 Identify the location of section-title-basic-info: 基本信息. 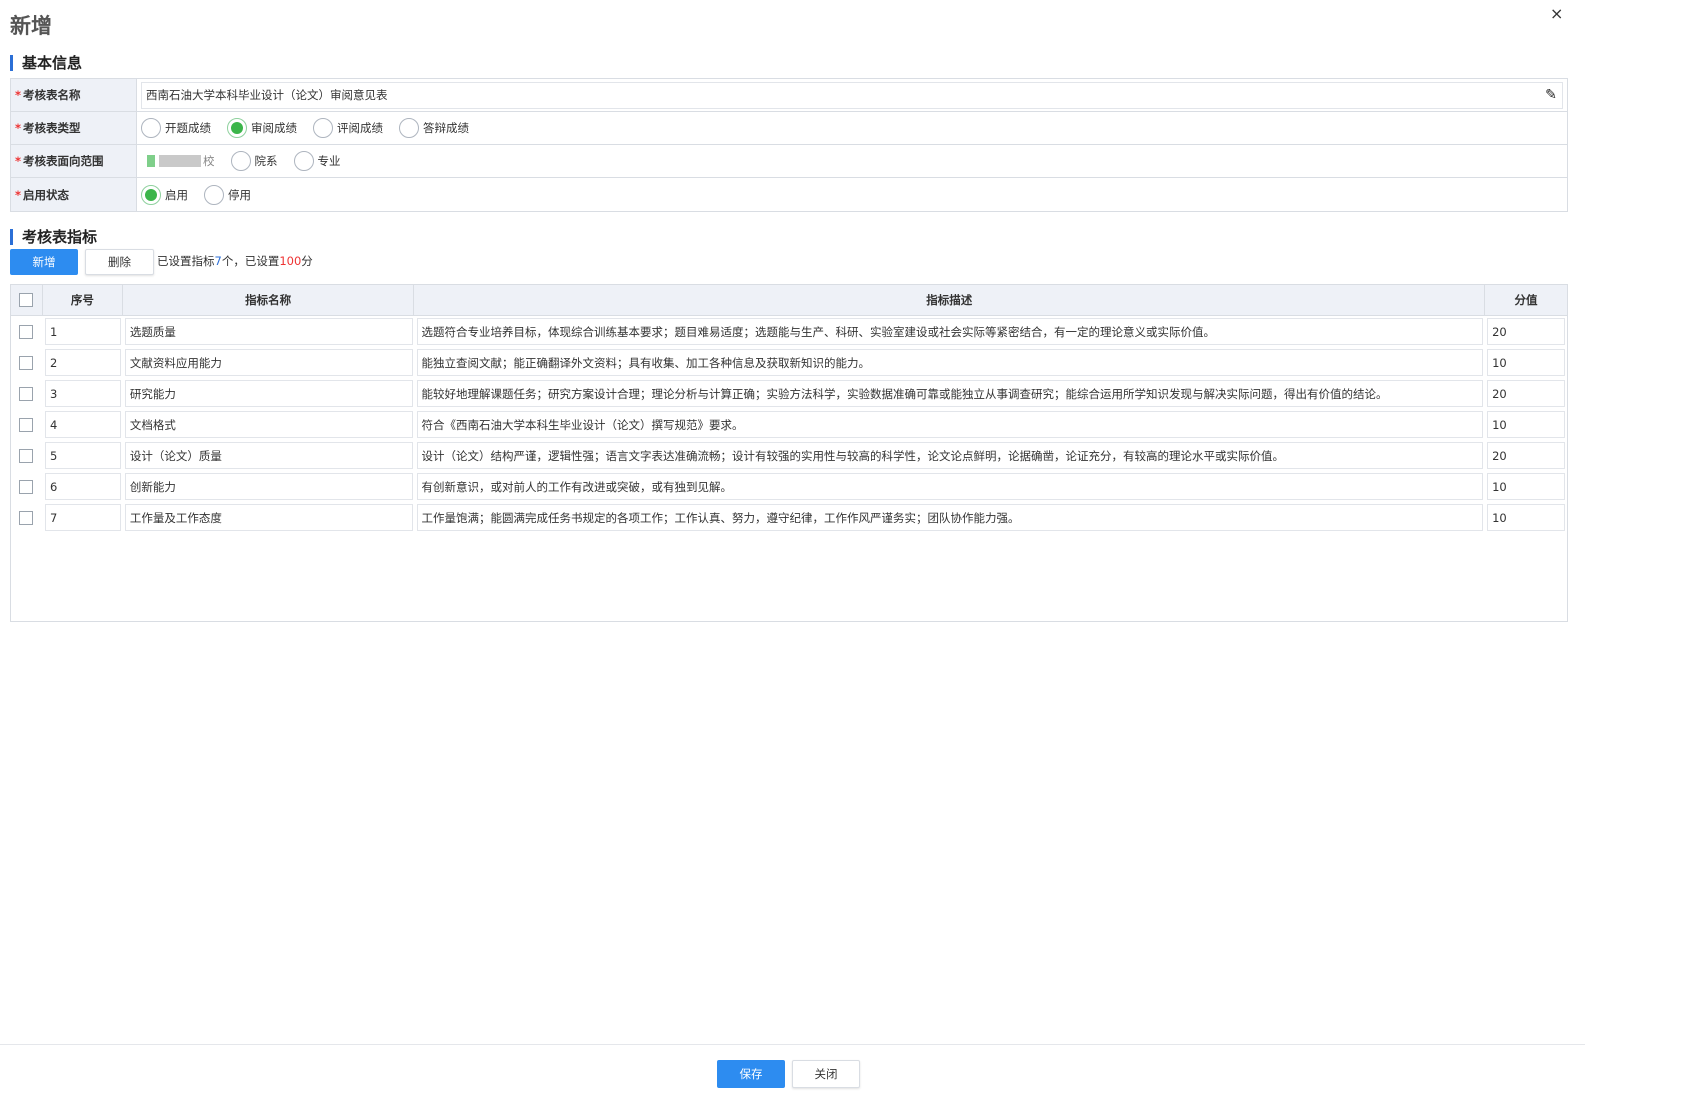
(46, 63).